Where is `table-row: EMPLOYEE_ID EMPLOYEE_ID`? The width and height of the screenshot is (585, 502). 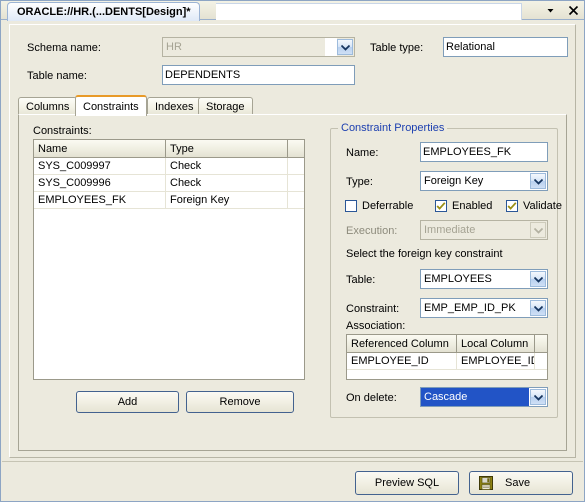 table-row: EMPLOYEE_ID EMPLOYEE_ID is located at coordinates (447, 361).